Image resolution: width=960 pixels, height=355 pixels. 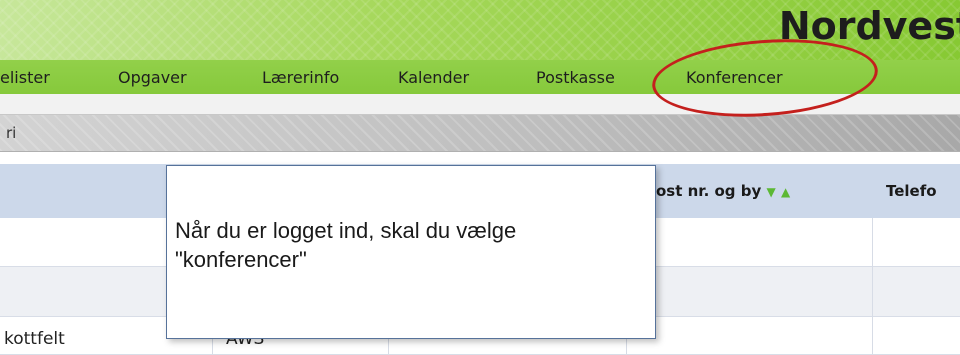 I want to click on table-cell: kottfelt, so click(x=34, y=339).